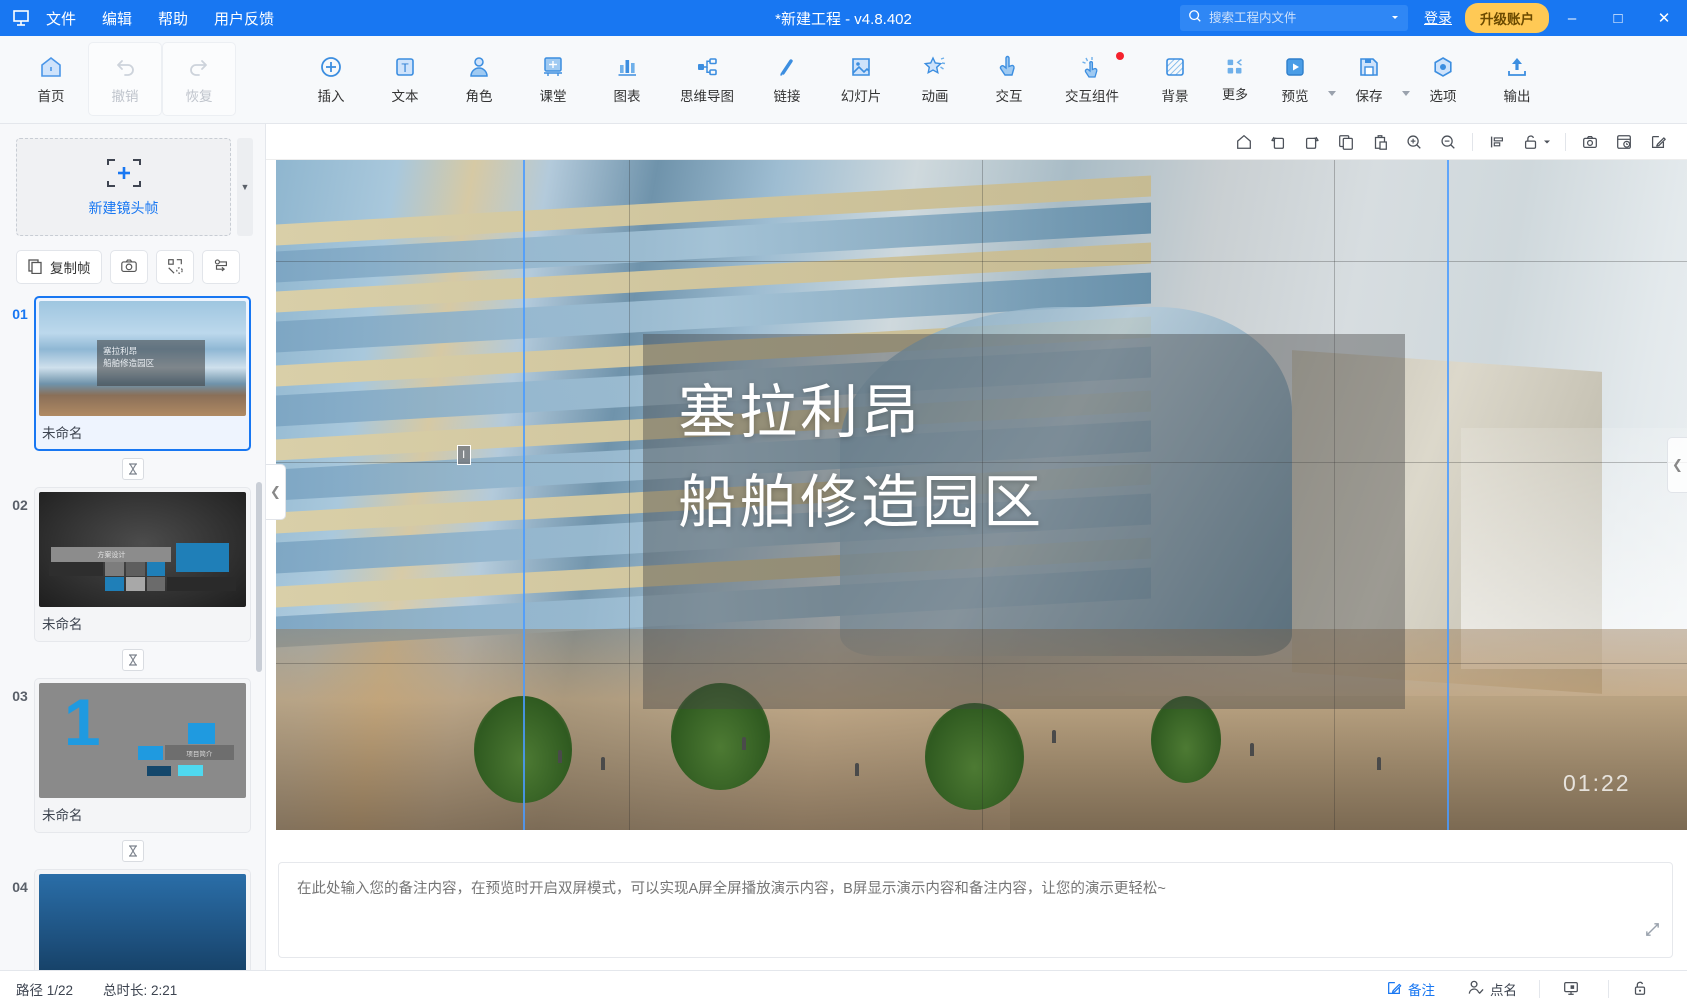  What do you see at coordinates (1448, 142) in the screenshot?
I see `zoom-out-button` at bounding box center [1448, 142].